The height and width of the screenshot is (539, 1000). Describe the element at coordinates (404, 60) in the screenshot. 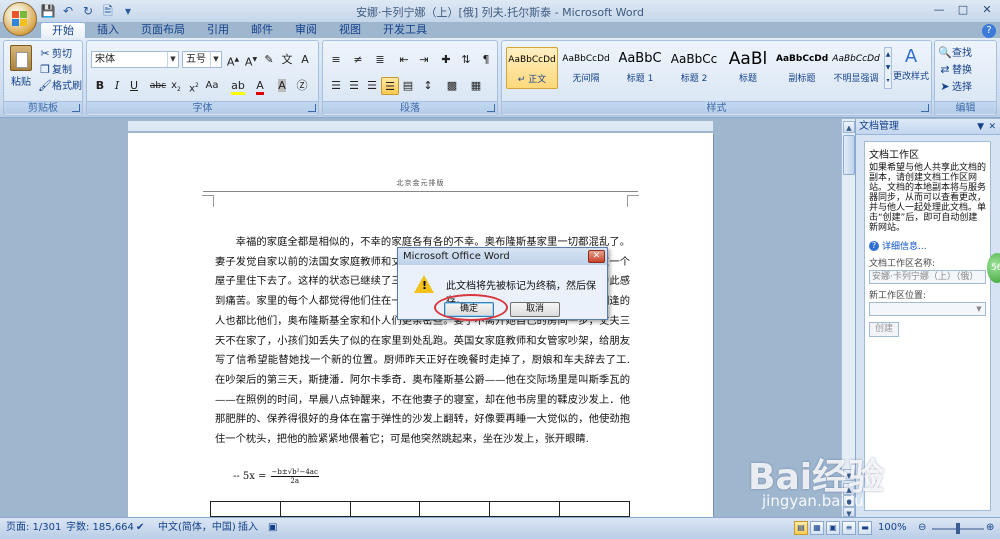

I see `decrease-indent-icon: ⇤` at that location.